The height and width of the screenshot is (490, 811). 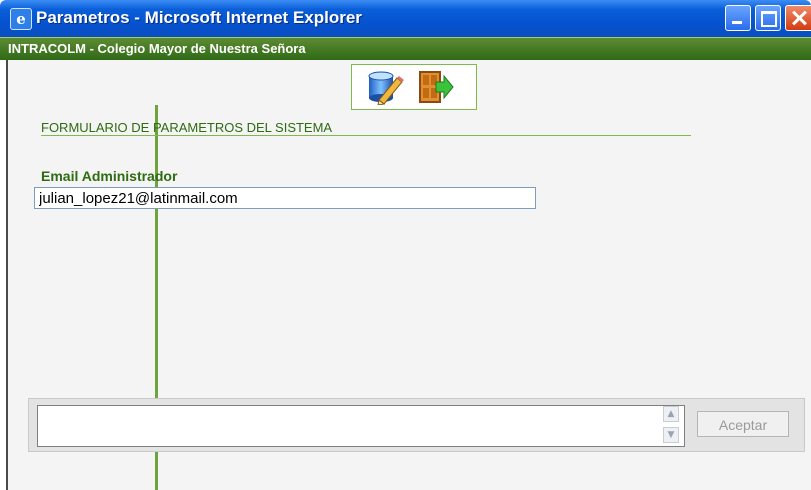 What do you see at coordinates (385, 87) in the screenshot?
I see `database-edit-icon` at bounding box center [385, 87].